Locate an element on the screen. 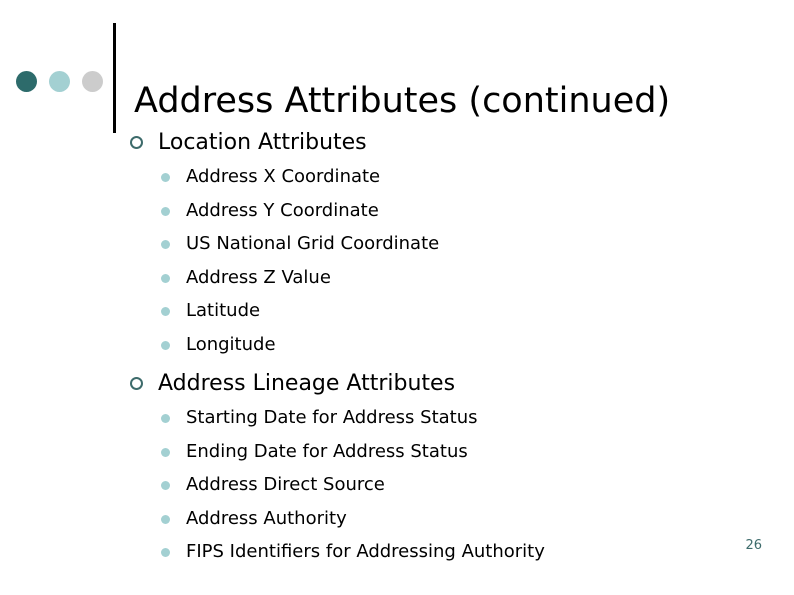 The image size is (794, 595). list-item-label: Address Authority is located at coordinates (266, 518).